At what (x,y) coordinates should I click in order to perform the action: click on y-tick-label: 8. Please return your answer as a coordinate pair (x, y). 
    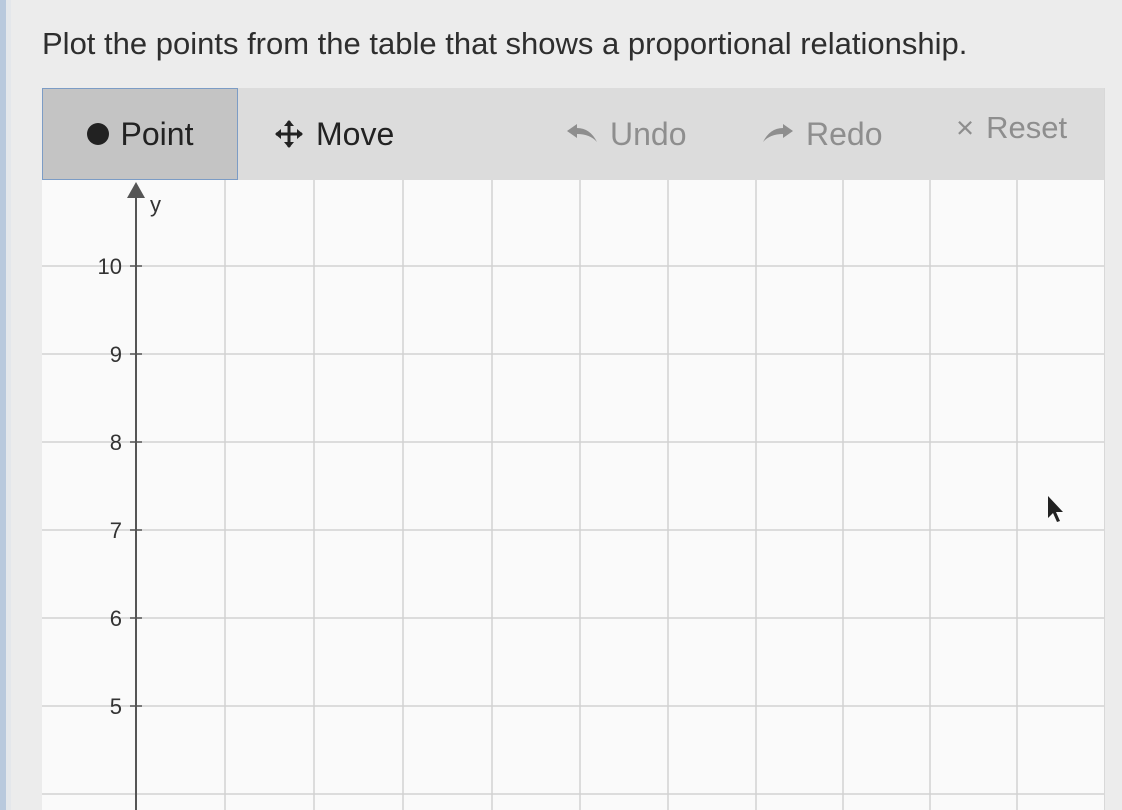
    Looking at the image, I should click on (116, 442).